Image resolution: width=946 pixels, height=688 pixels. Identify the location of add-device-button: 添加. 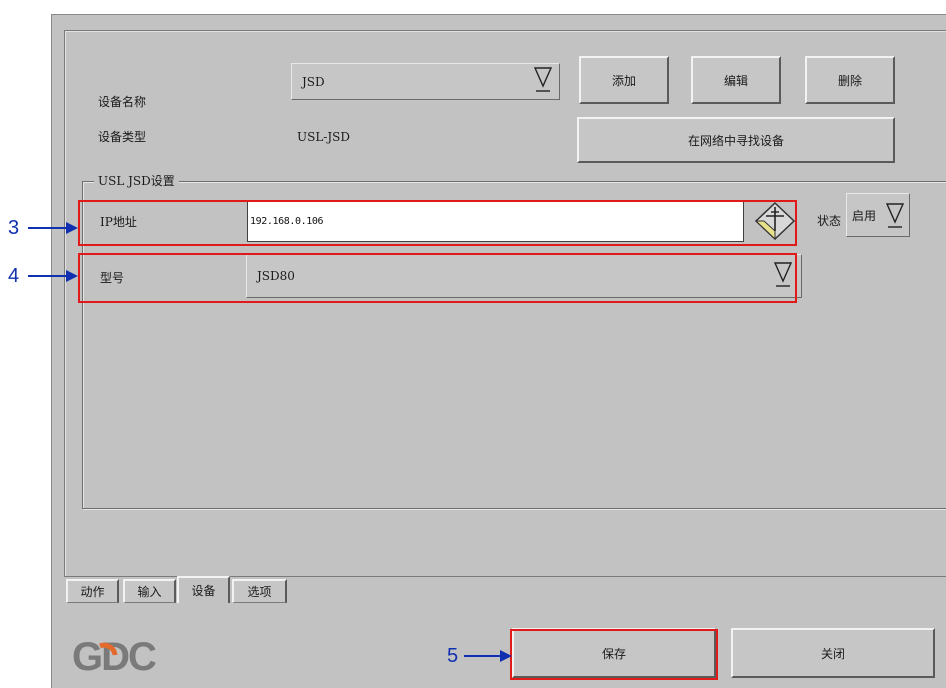
(624, 80).